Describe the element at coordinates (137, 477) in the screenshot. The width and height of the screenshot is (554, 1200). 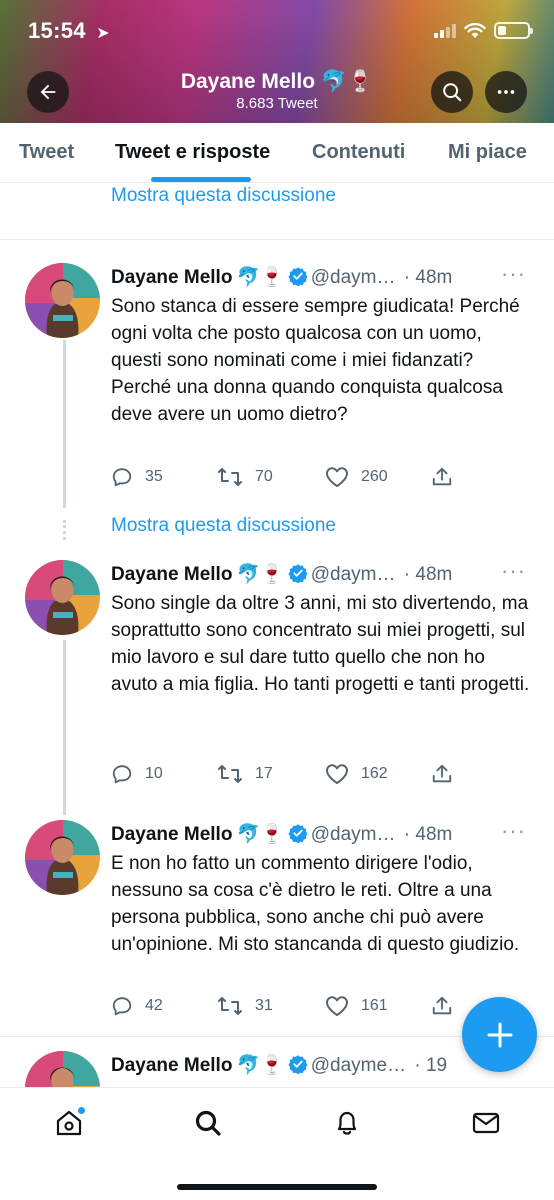
I see `reply-button: 35` at that location.